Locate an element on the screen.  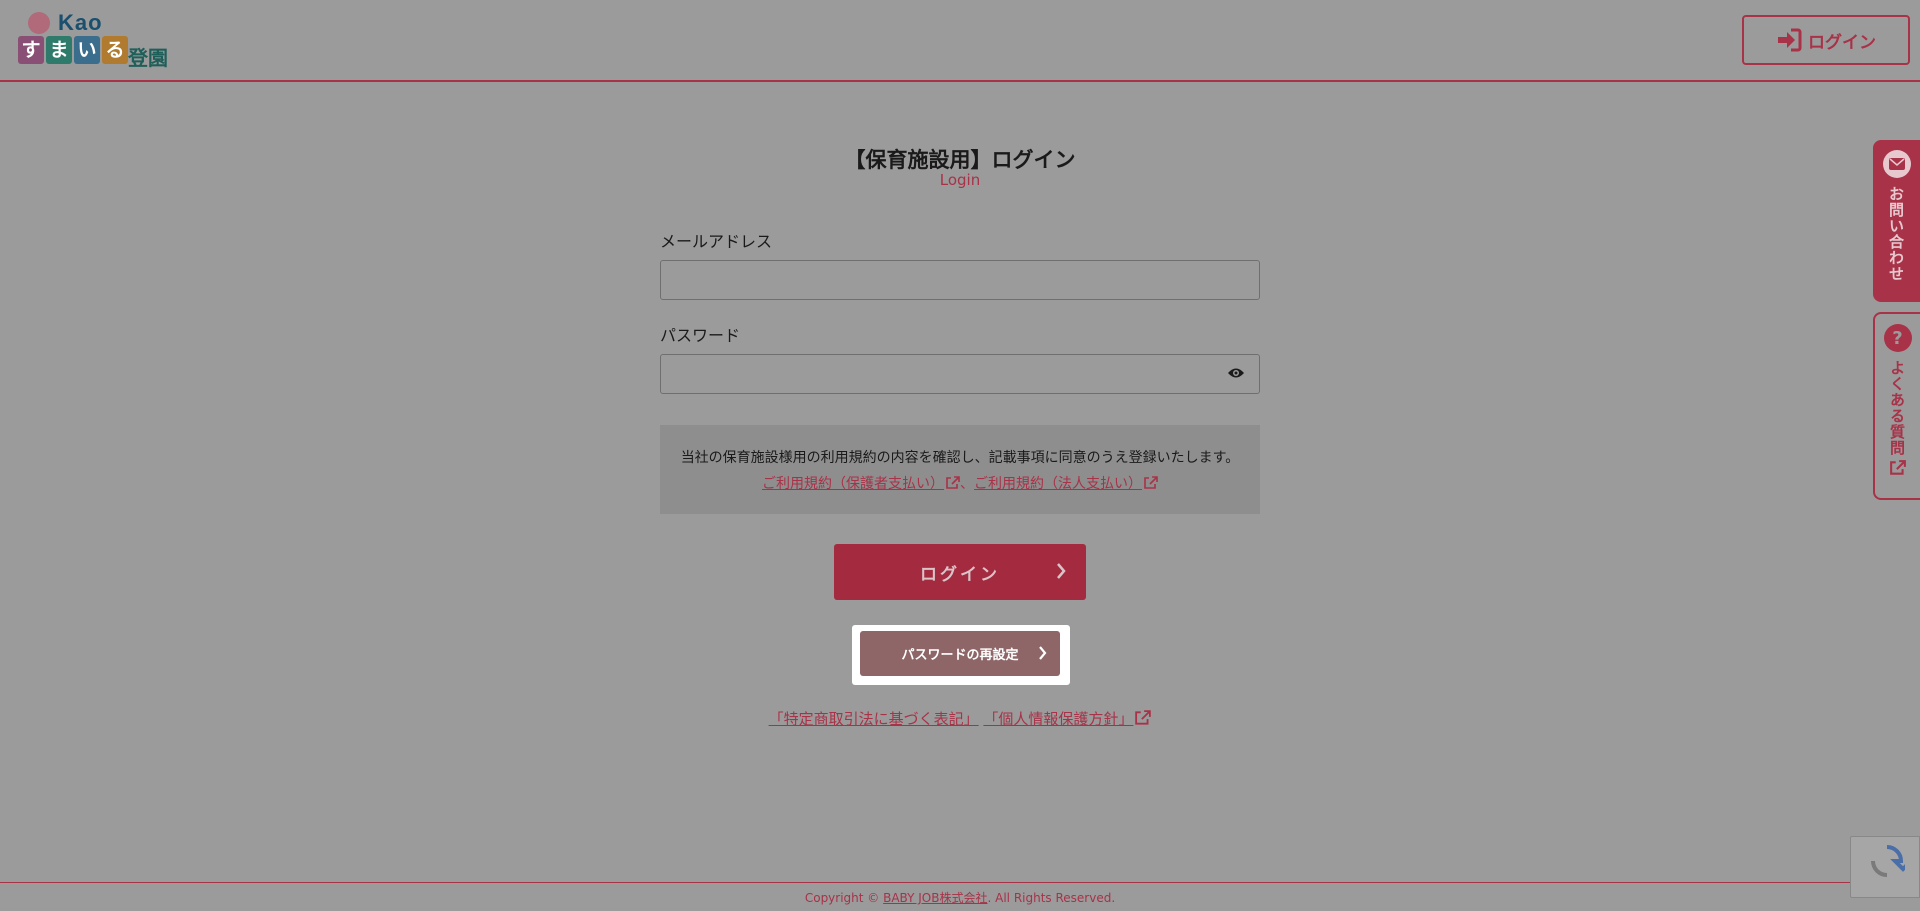
question-circle-icon: ? is located at coordinates (1897, 338).